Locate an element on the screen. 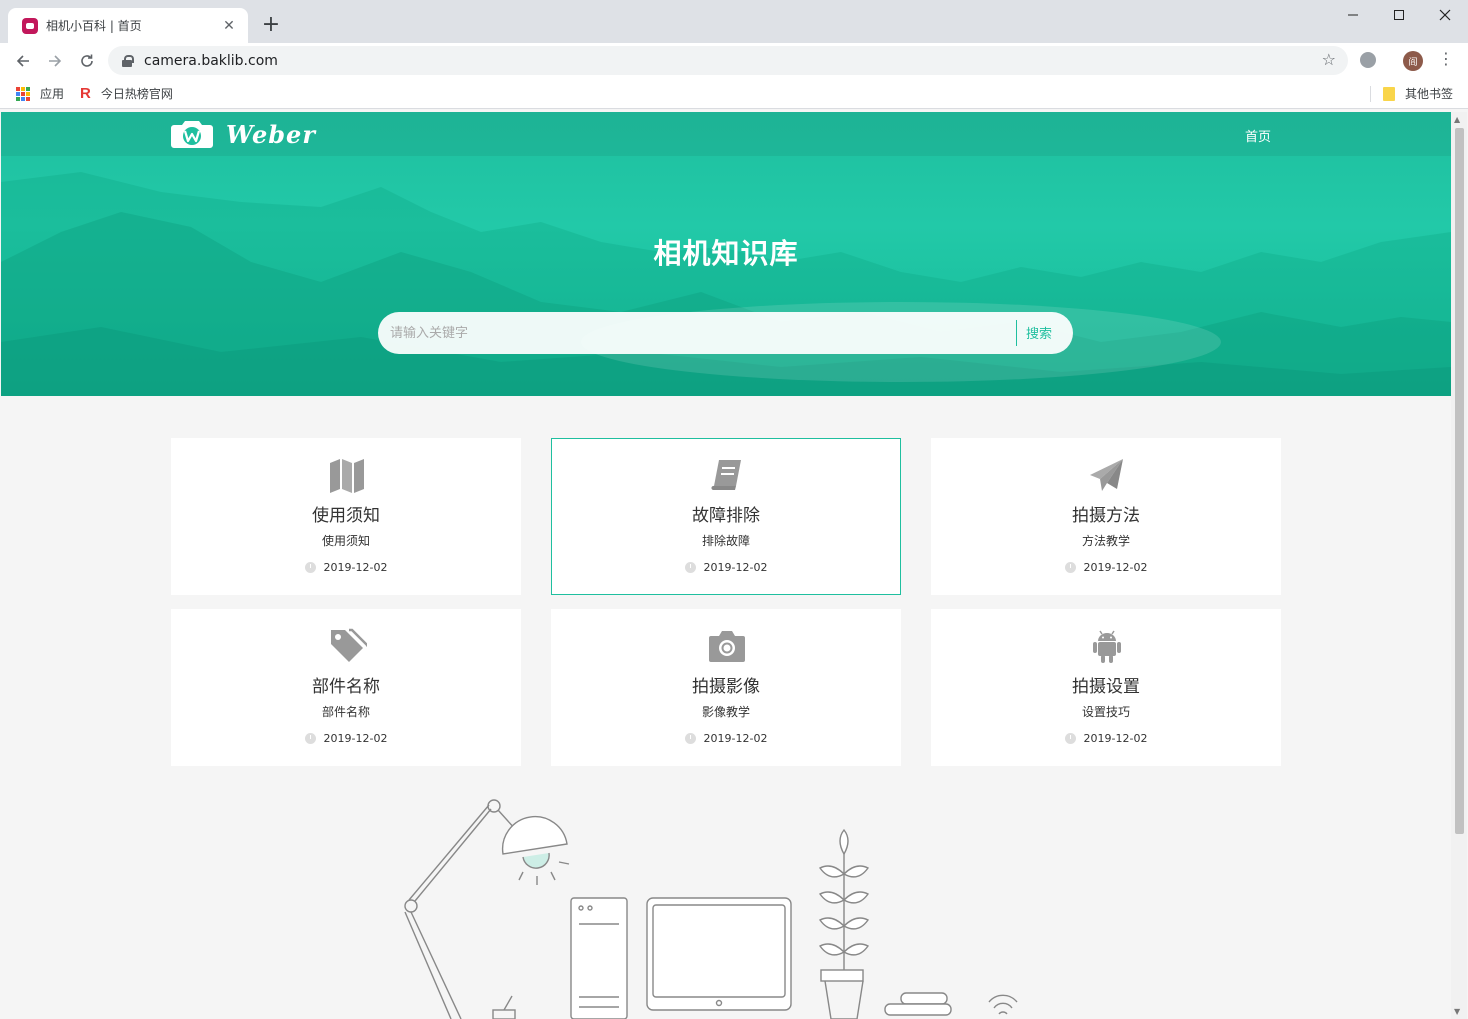 This screenshot has height=1019, width=1468. category-card: 故障排除 排除故障 2019-12-02 is located at coordinates (726, 516).